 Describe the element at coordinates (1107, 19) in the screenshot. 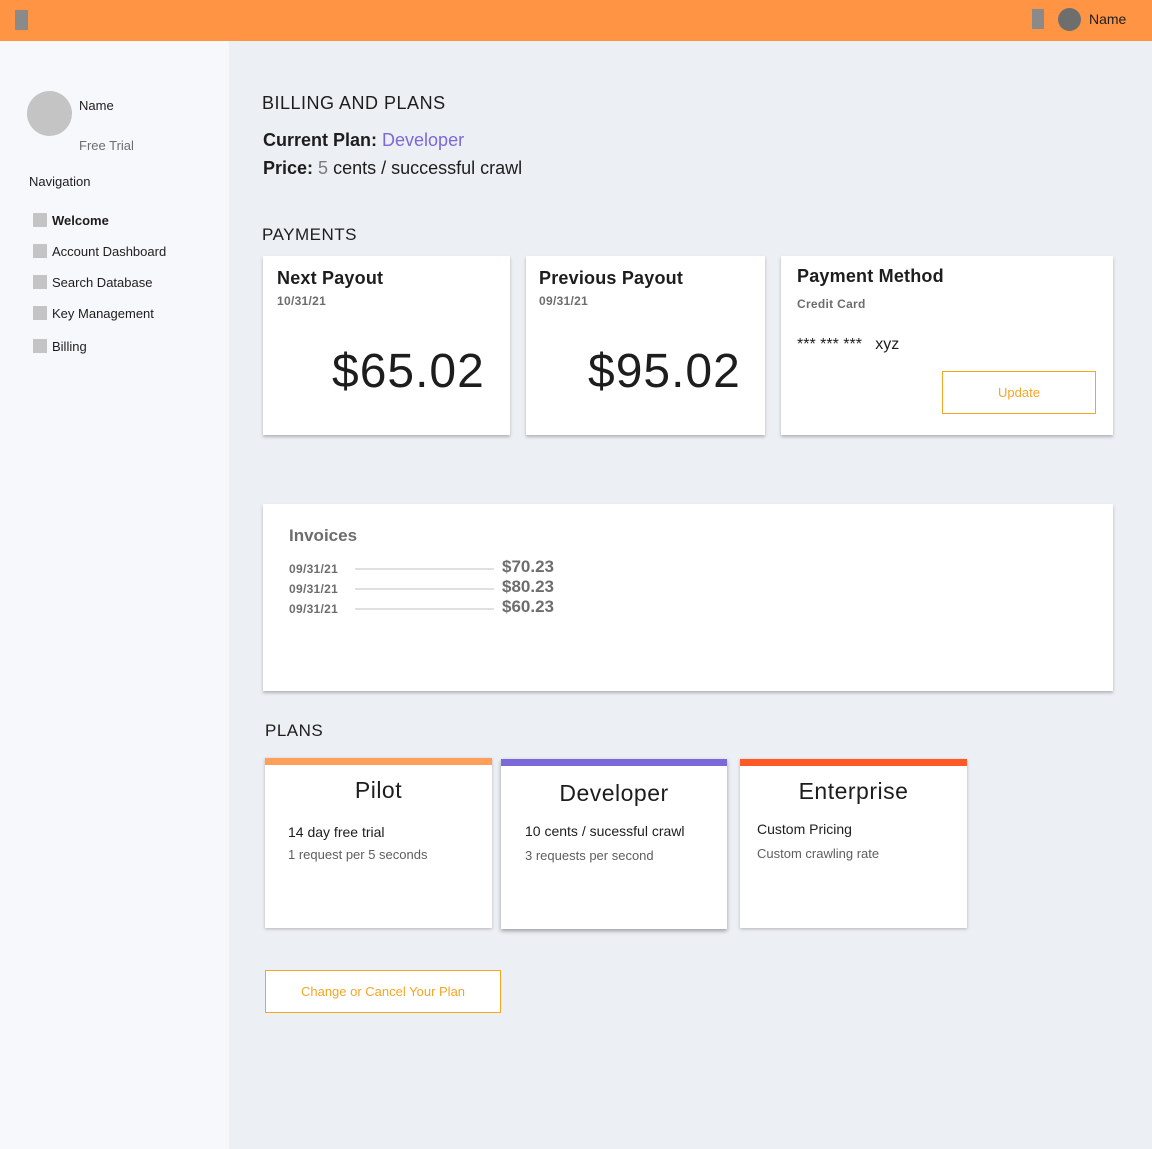

I see `user-name: Name` at that location.